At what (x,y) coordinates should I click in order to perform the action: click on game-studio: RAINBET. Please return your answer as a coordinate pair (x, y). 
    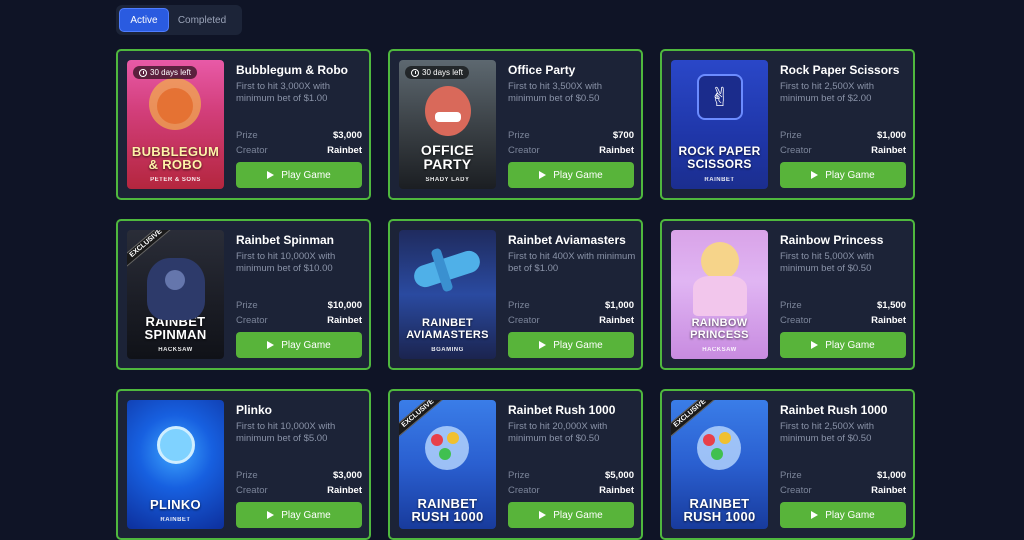
    Looking at the image, I should click on (175, 520).